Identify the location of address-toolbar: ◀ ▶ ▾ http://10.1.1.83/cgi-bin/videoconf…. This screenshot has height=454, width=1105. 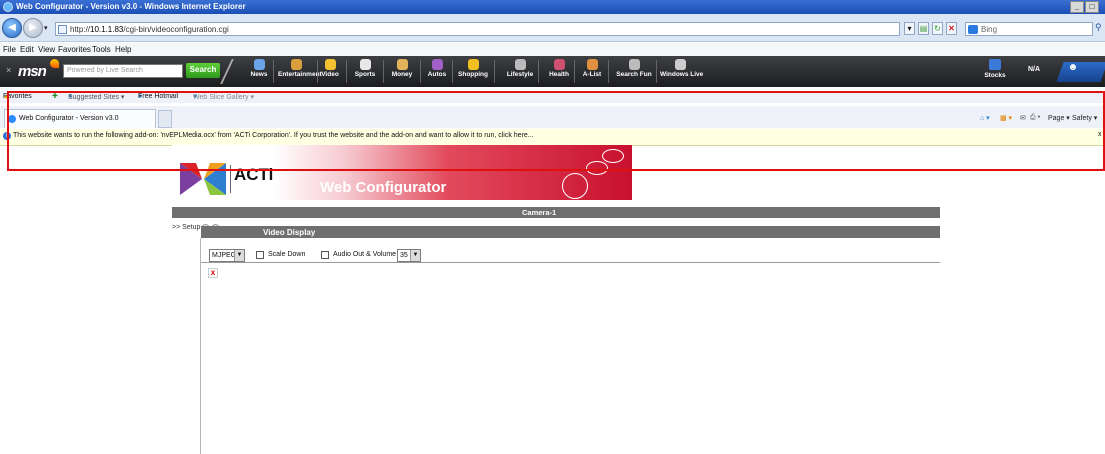
(552, 28).